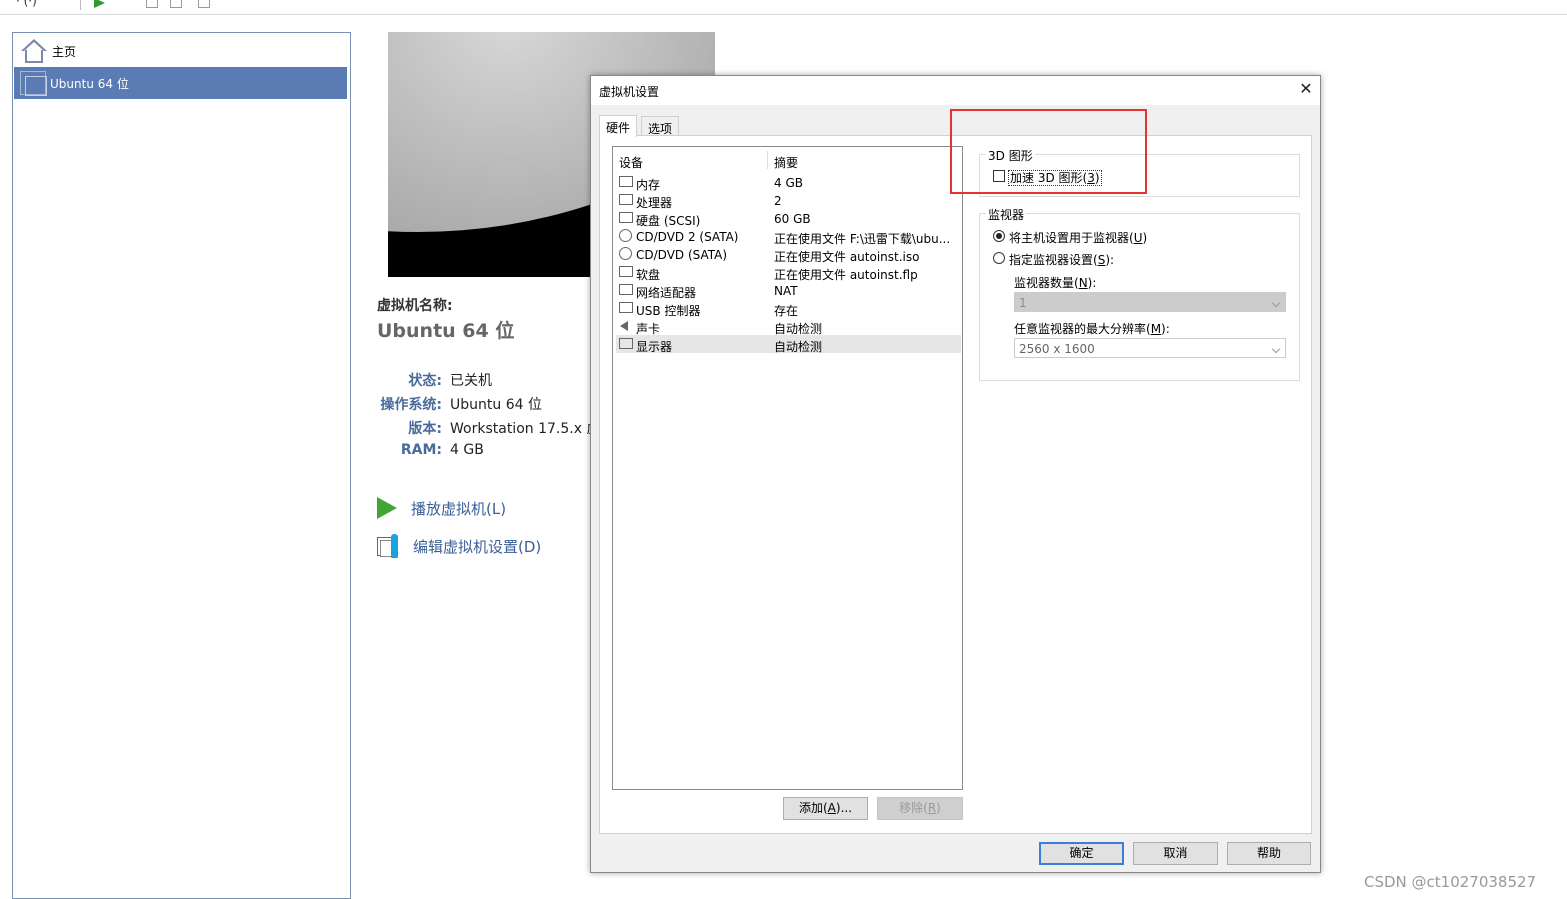 The image size is (1567, 899). What do you see at coordinates (415, 306) in the screenshot?
I see `vm-name-label: 虚拟机名称:` at bounding box center [415, 306].